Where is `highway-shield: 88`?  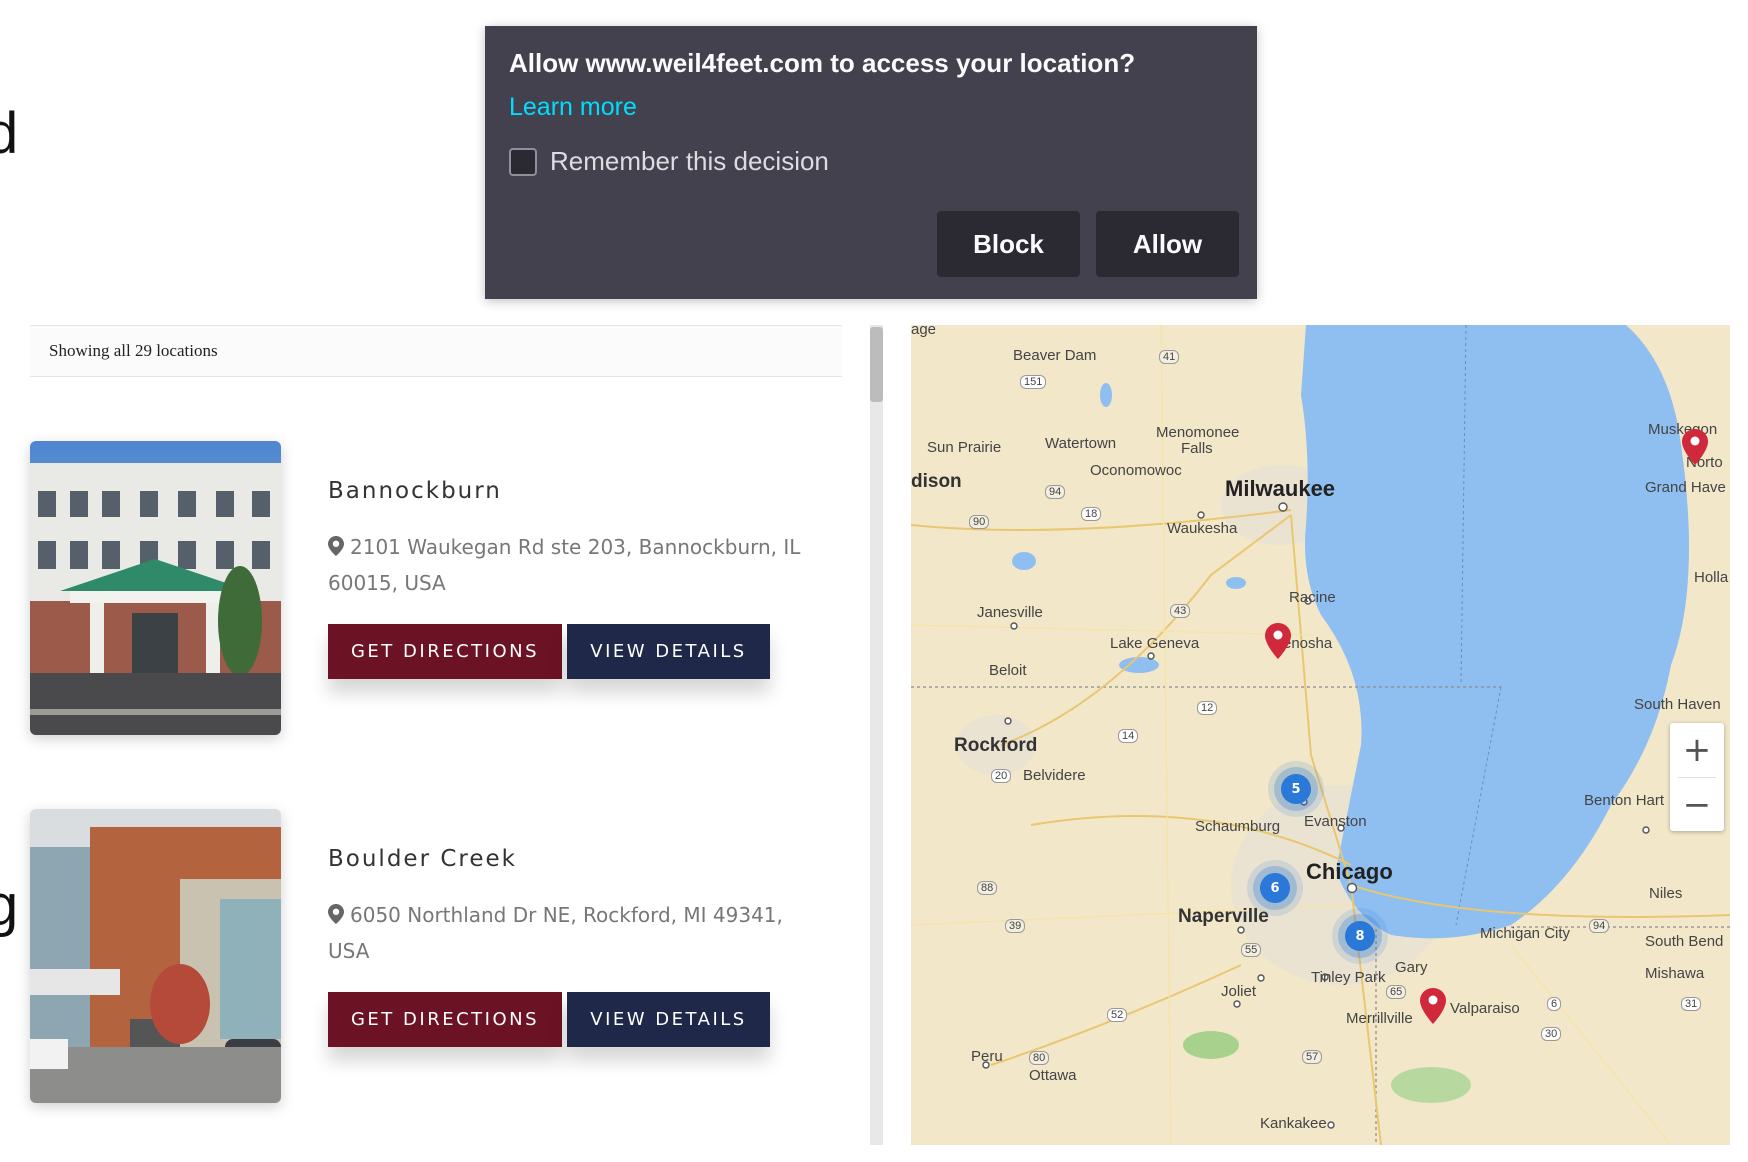 highway-shield: 88 is located at coordinates (987, 888).